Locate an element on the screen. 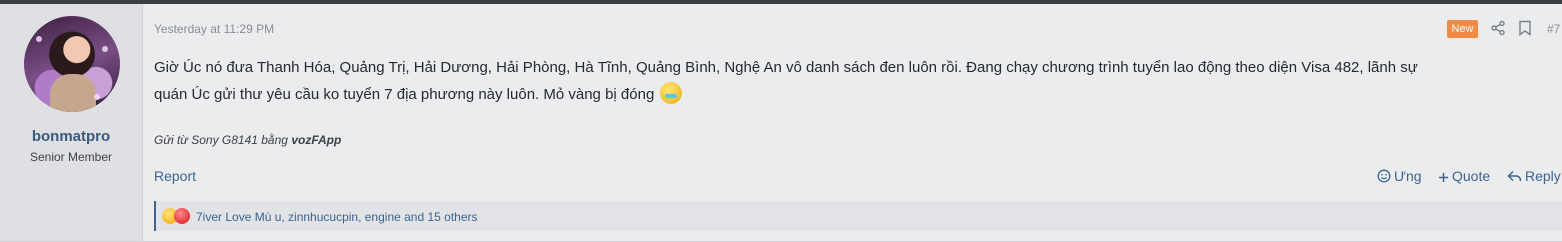 The height and width of the screenshot is (242, 1562). bookmark-icon is located at coordinates (1525, 28).